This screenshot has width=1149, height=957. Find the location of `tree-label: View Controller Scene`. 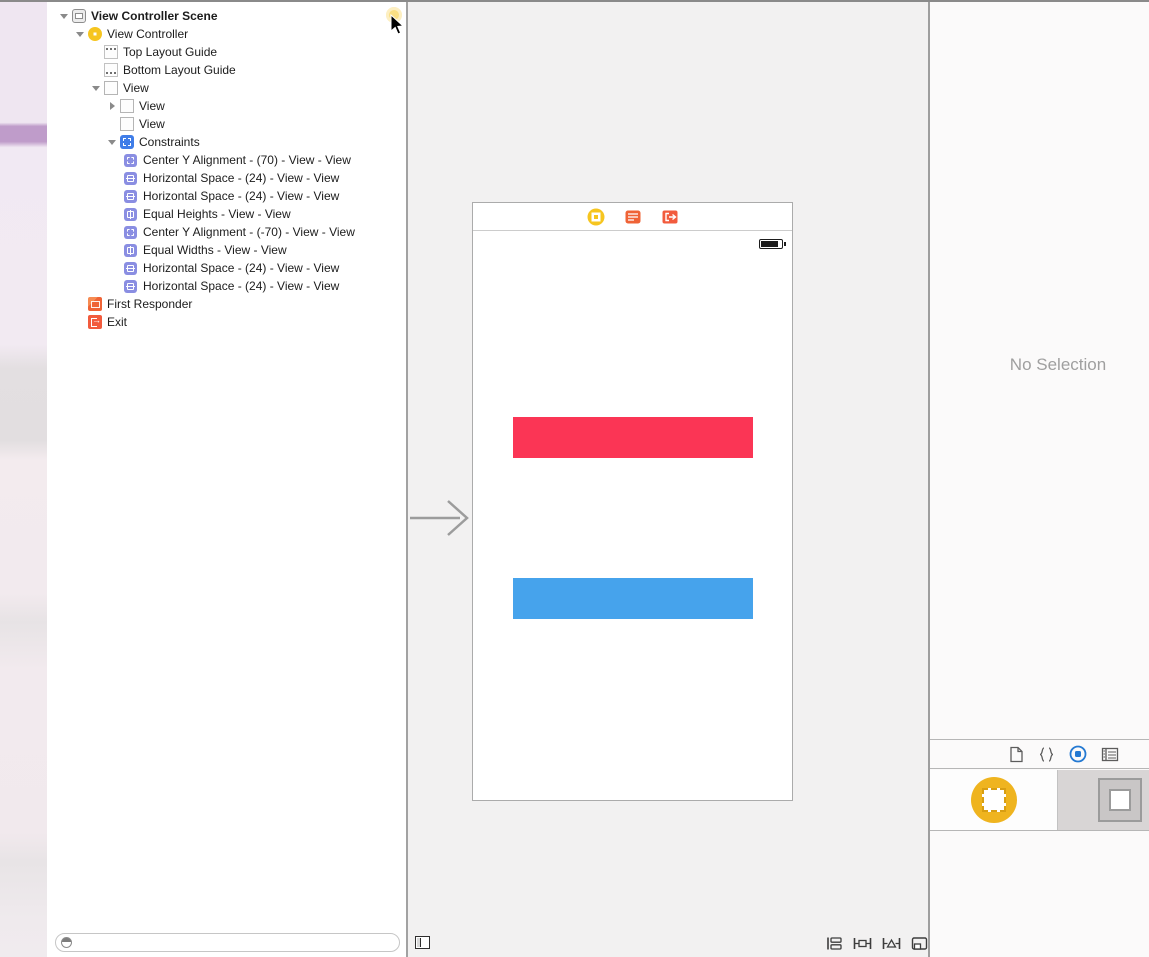

tree-label: View Controller Scene is located at coordinates (154, 16).